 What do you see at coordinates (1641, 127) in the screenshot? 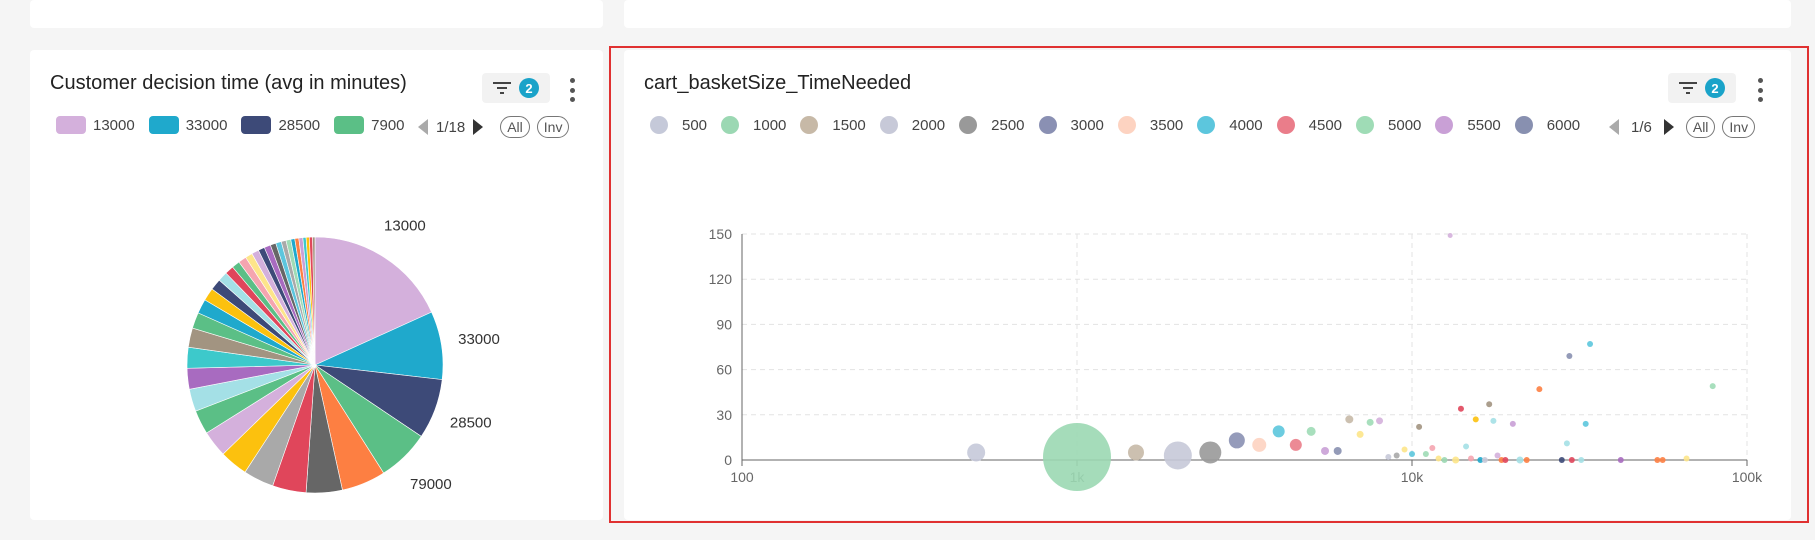
I see `scatter-pager-text: 1/6` at bounding box center [1641, 127].